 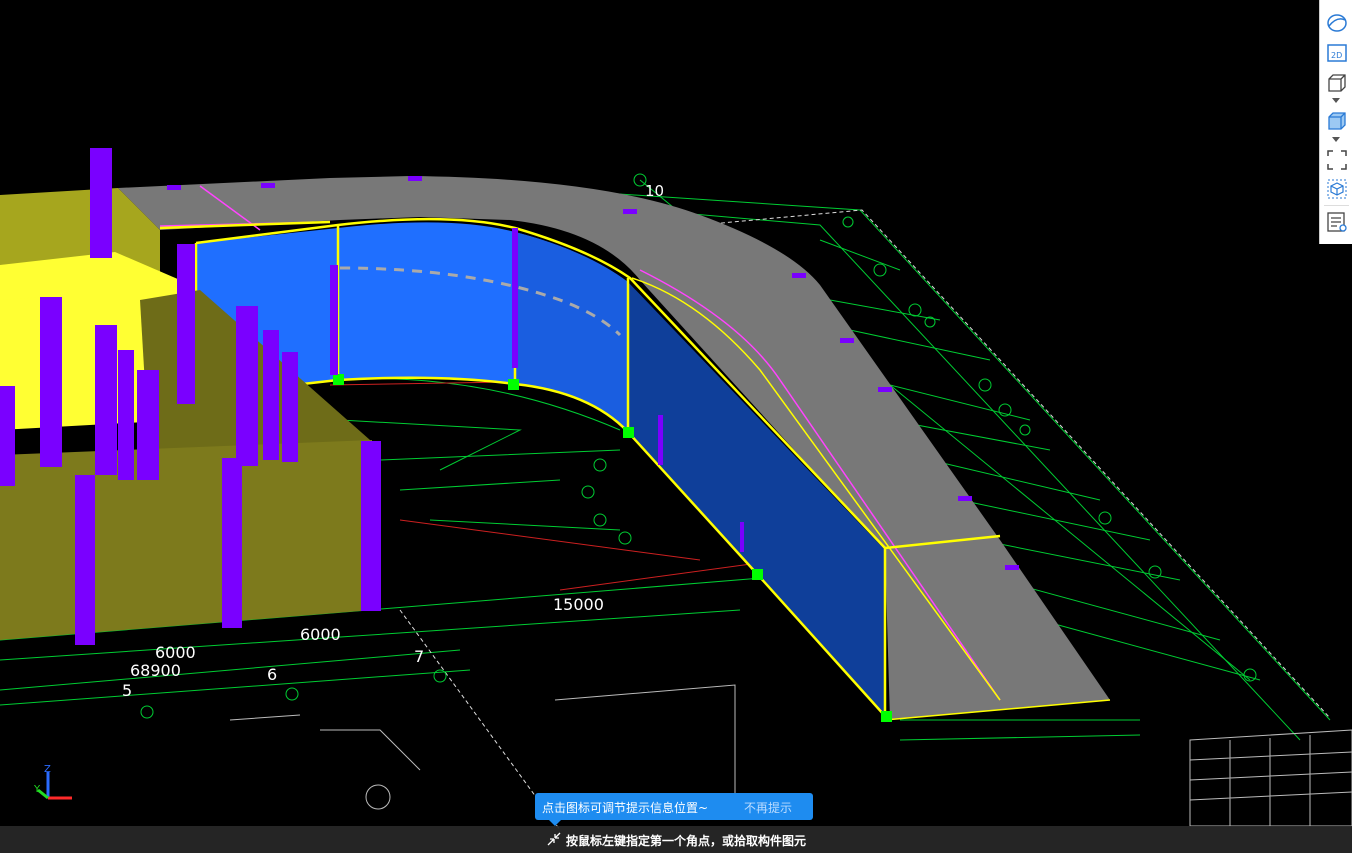 I want to click on view-3d-shaded-button, so click(x=1336, y=120).